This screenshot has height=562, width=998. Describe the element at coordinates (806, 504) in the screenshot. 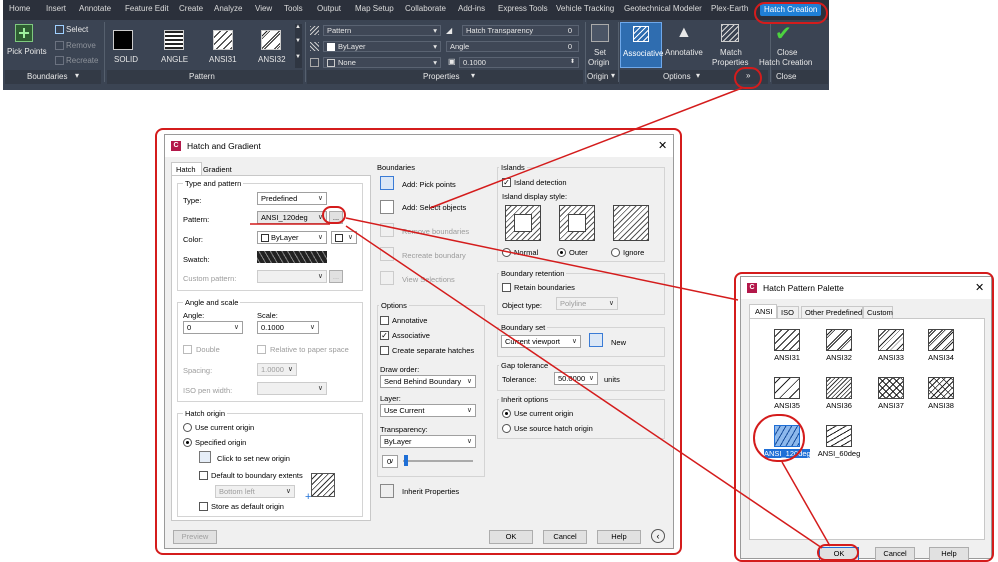

I see `connector-pattern-to-ok` at that location.